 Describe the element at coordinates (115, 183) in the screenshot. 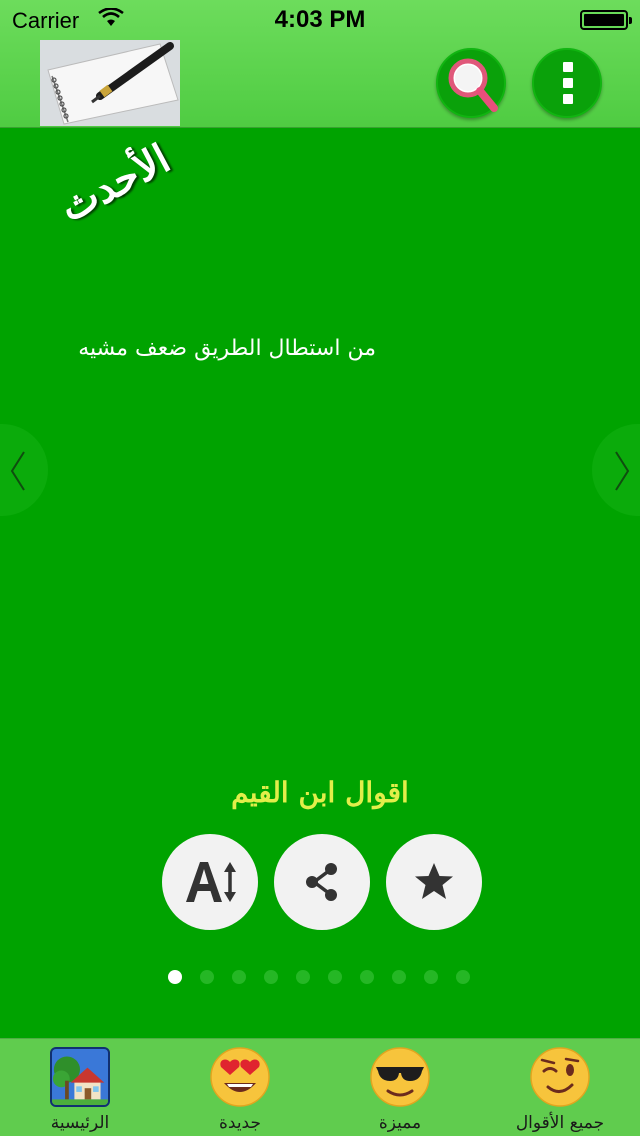

I see `section-title: الأحدث` at that location.